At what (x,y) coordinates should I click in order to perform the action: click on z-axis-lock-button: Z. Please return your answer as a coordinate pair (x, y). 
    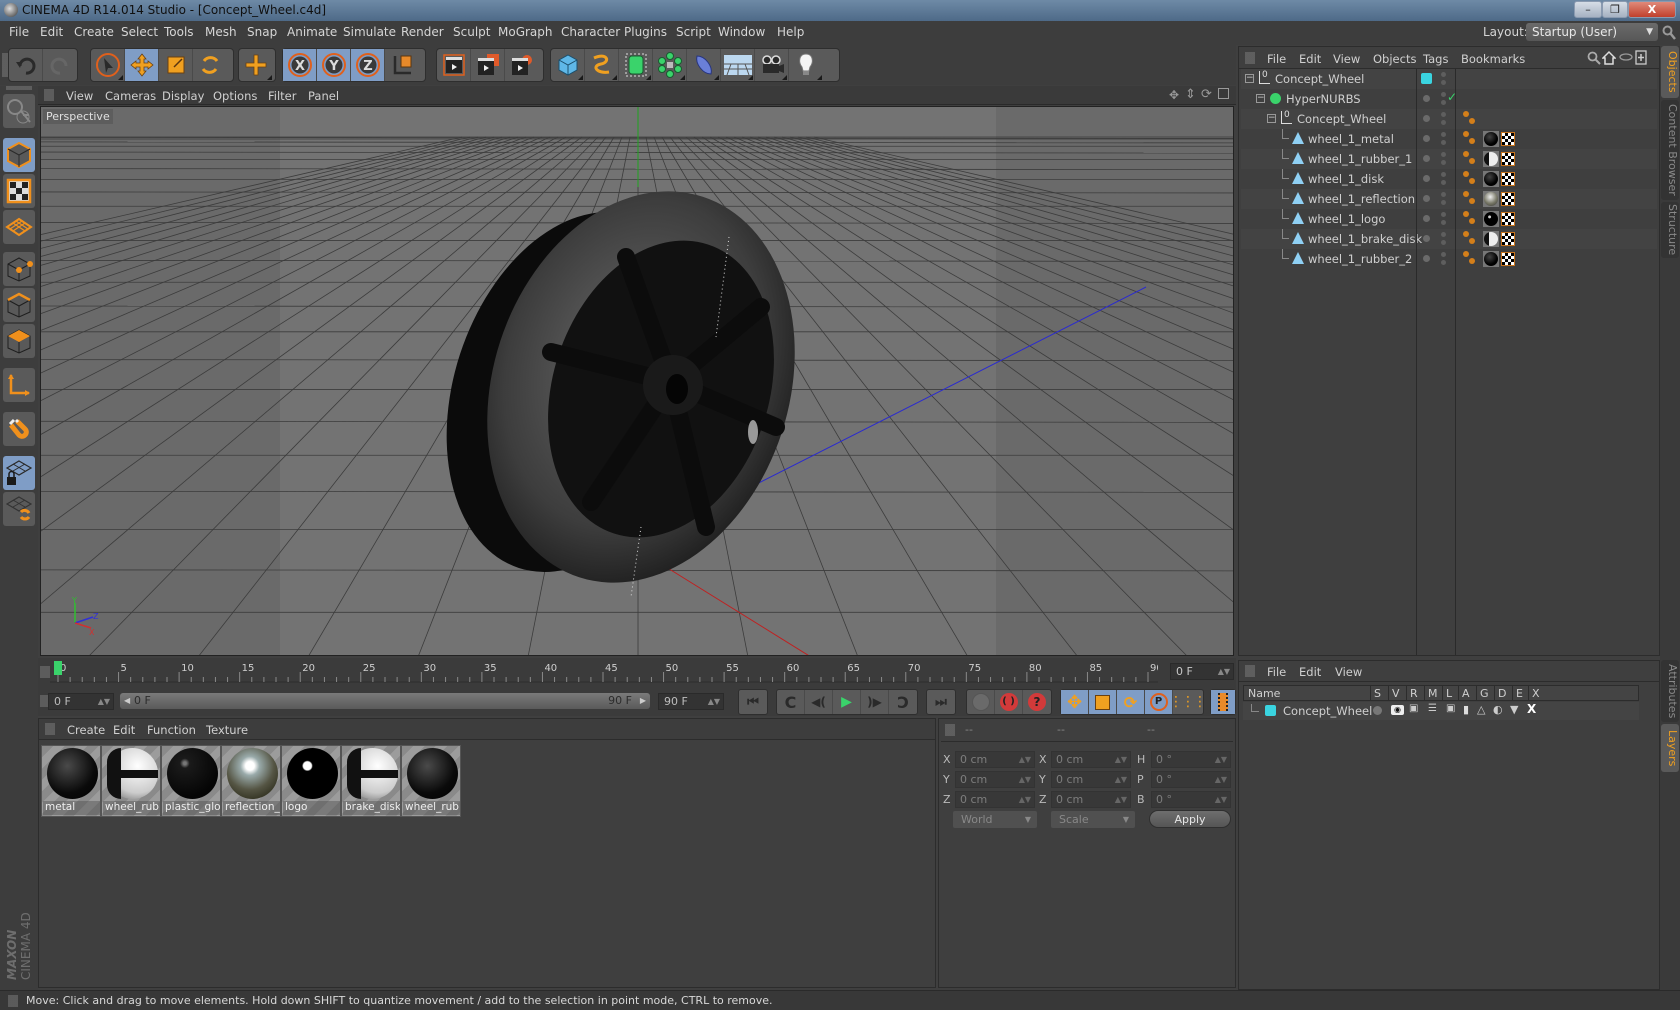
    Looking at the image, I should click on (368, 65).